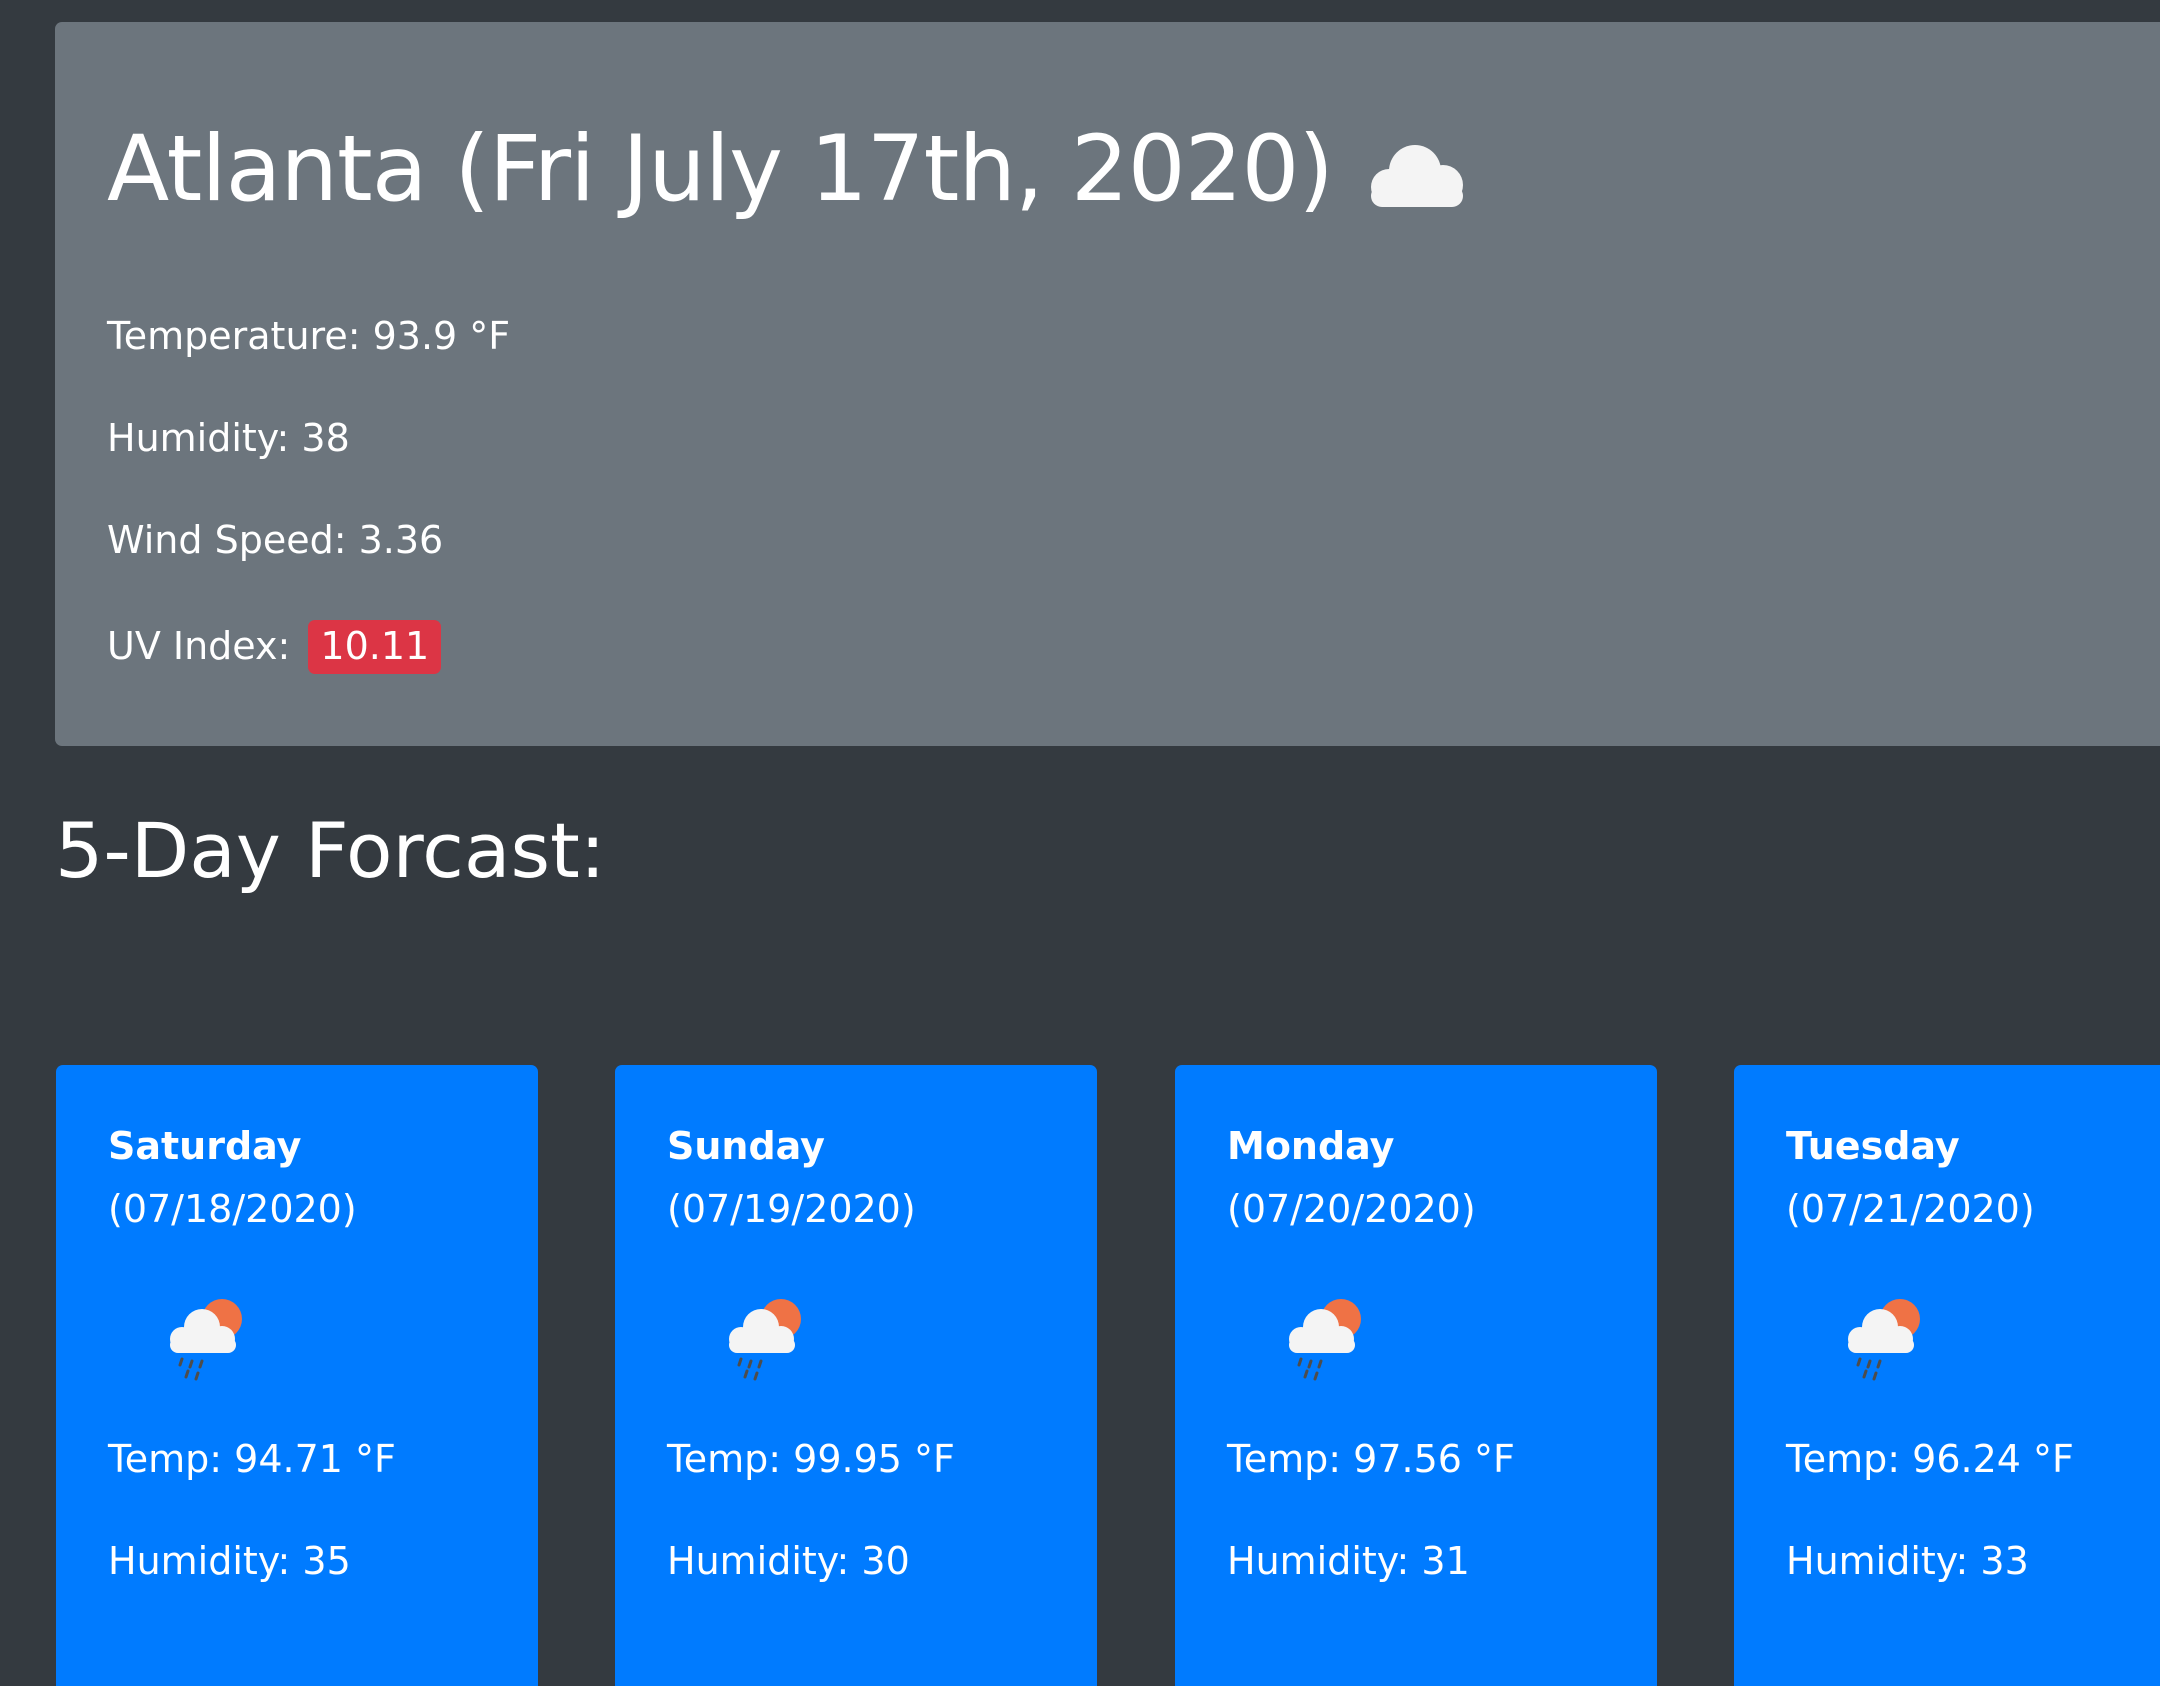  Describe the element at coordinates (375, 647) in the screenshot. I see `uv-index-badge: 10.11` at that location.